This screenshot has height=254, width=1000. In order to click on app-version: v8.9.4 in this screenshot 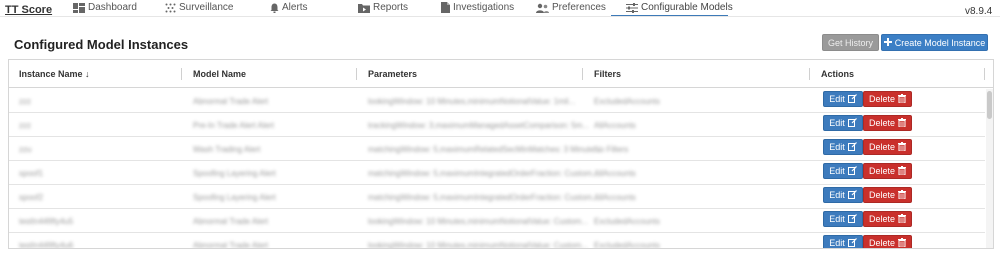, I will do `click(979, 11)`.